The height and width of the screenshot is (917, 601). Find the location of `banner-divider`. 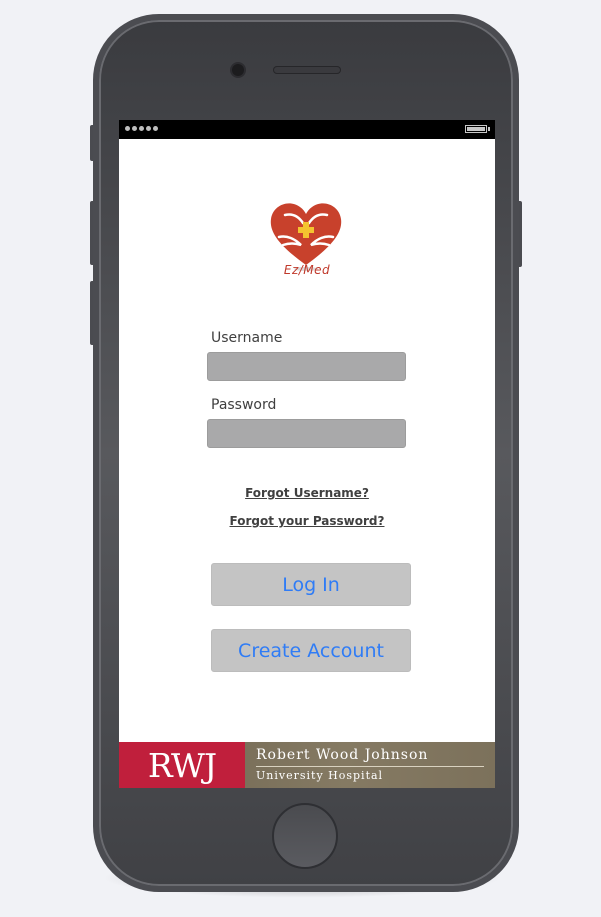

banner-divider is located at coordinates (370, 766).